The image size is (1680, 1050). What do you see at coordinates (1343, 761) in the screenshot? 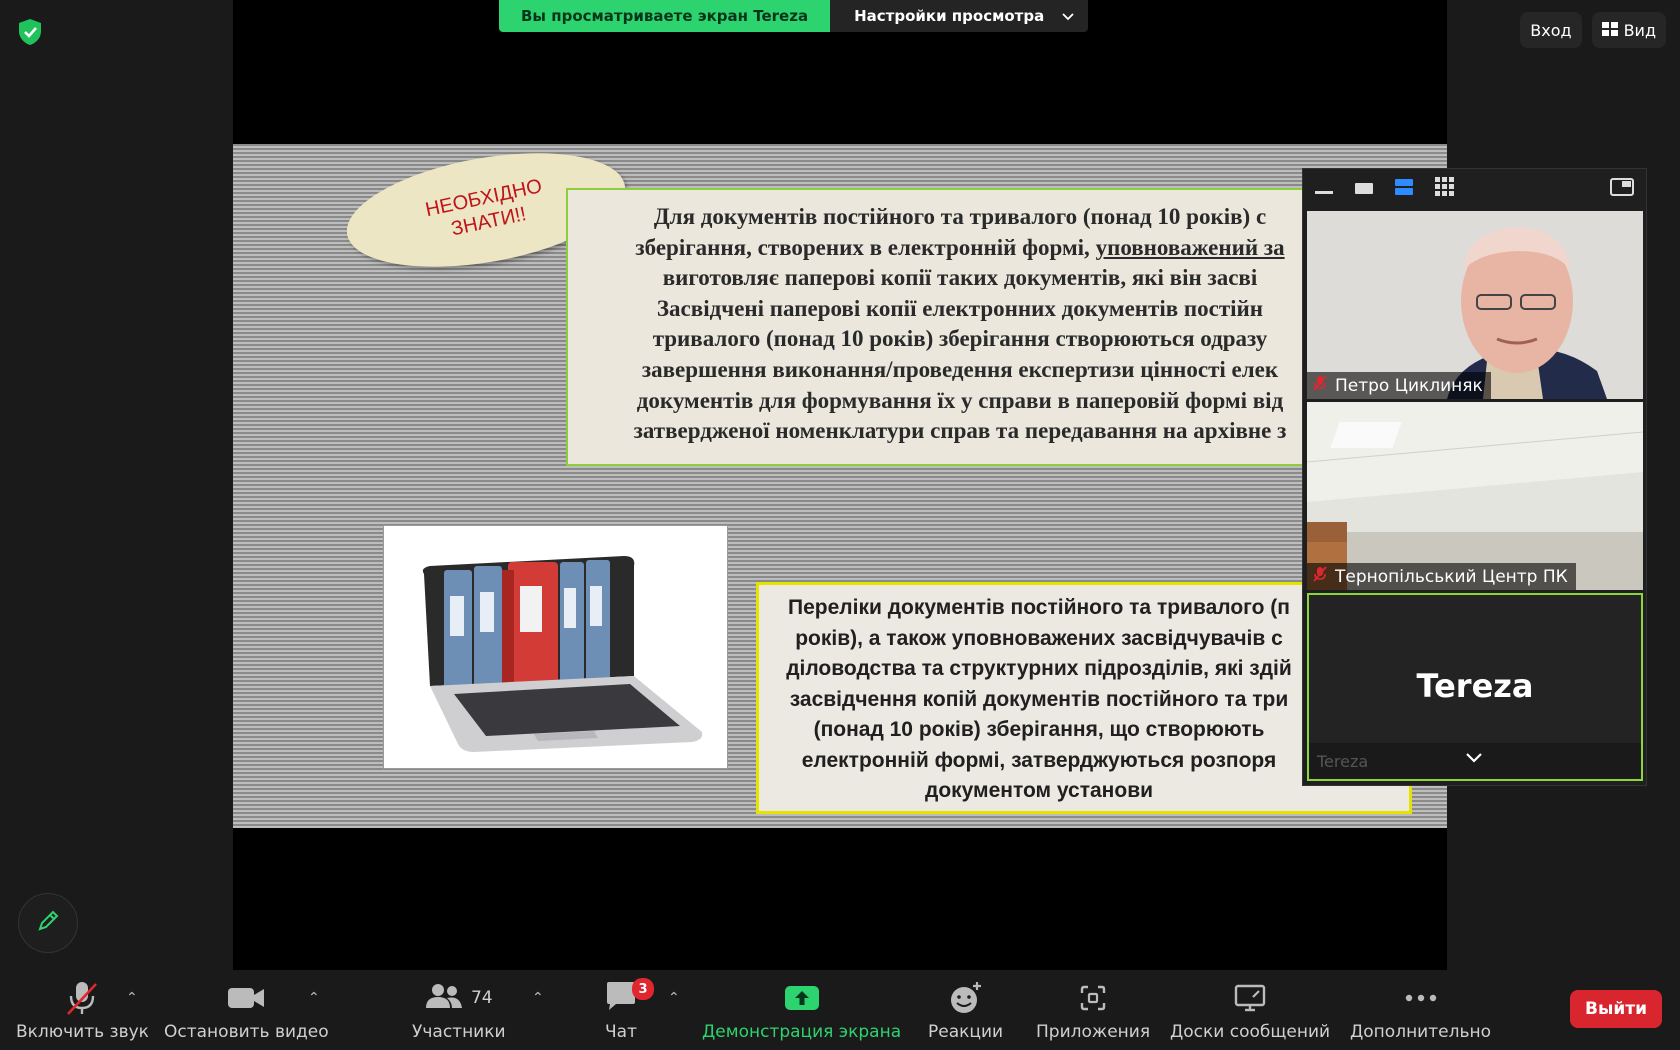
I see `participant-footer-name: Tereza` at bounding box center [1343, 761].